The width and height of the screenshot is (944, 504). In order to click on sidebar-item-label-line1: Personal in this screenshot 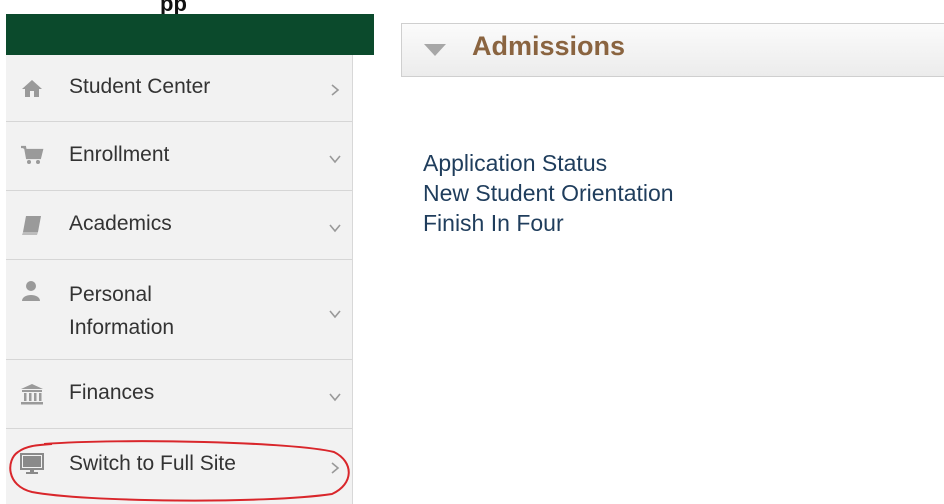, I will do `click(110, 294)`.